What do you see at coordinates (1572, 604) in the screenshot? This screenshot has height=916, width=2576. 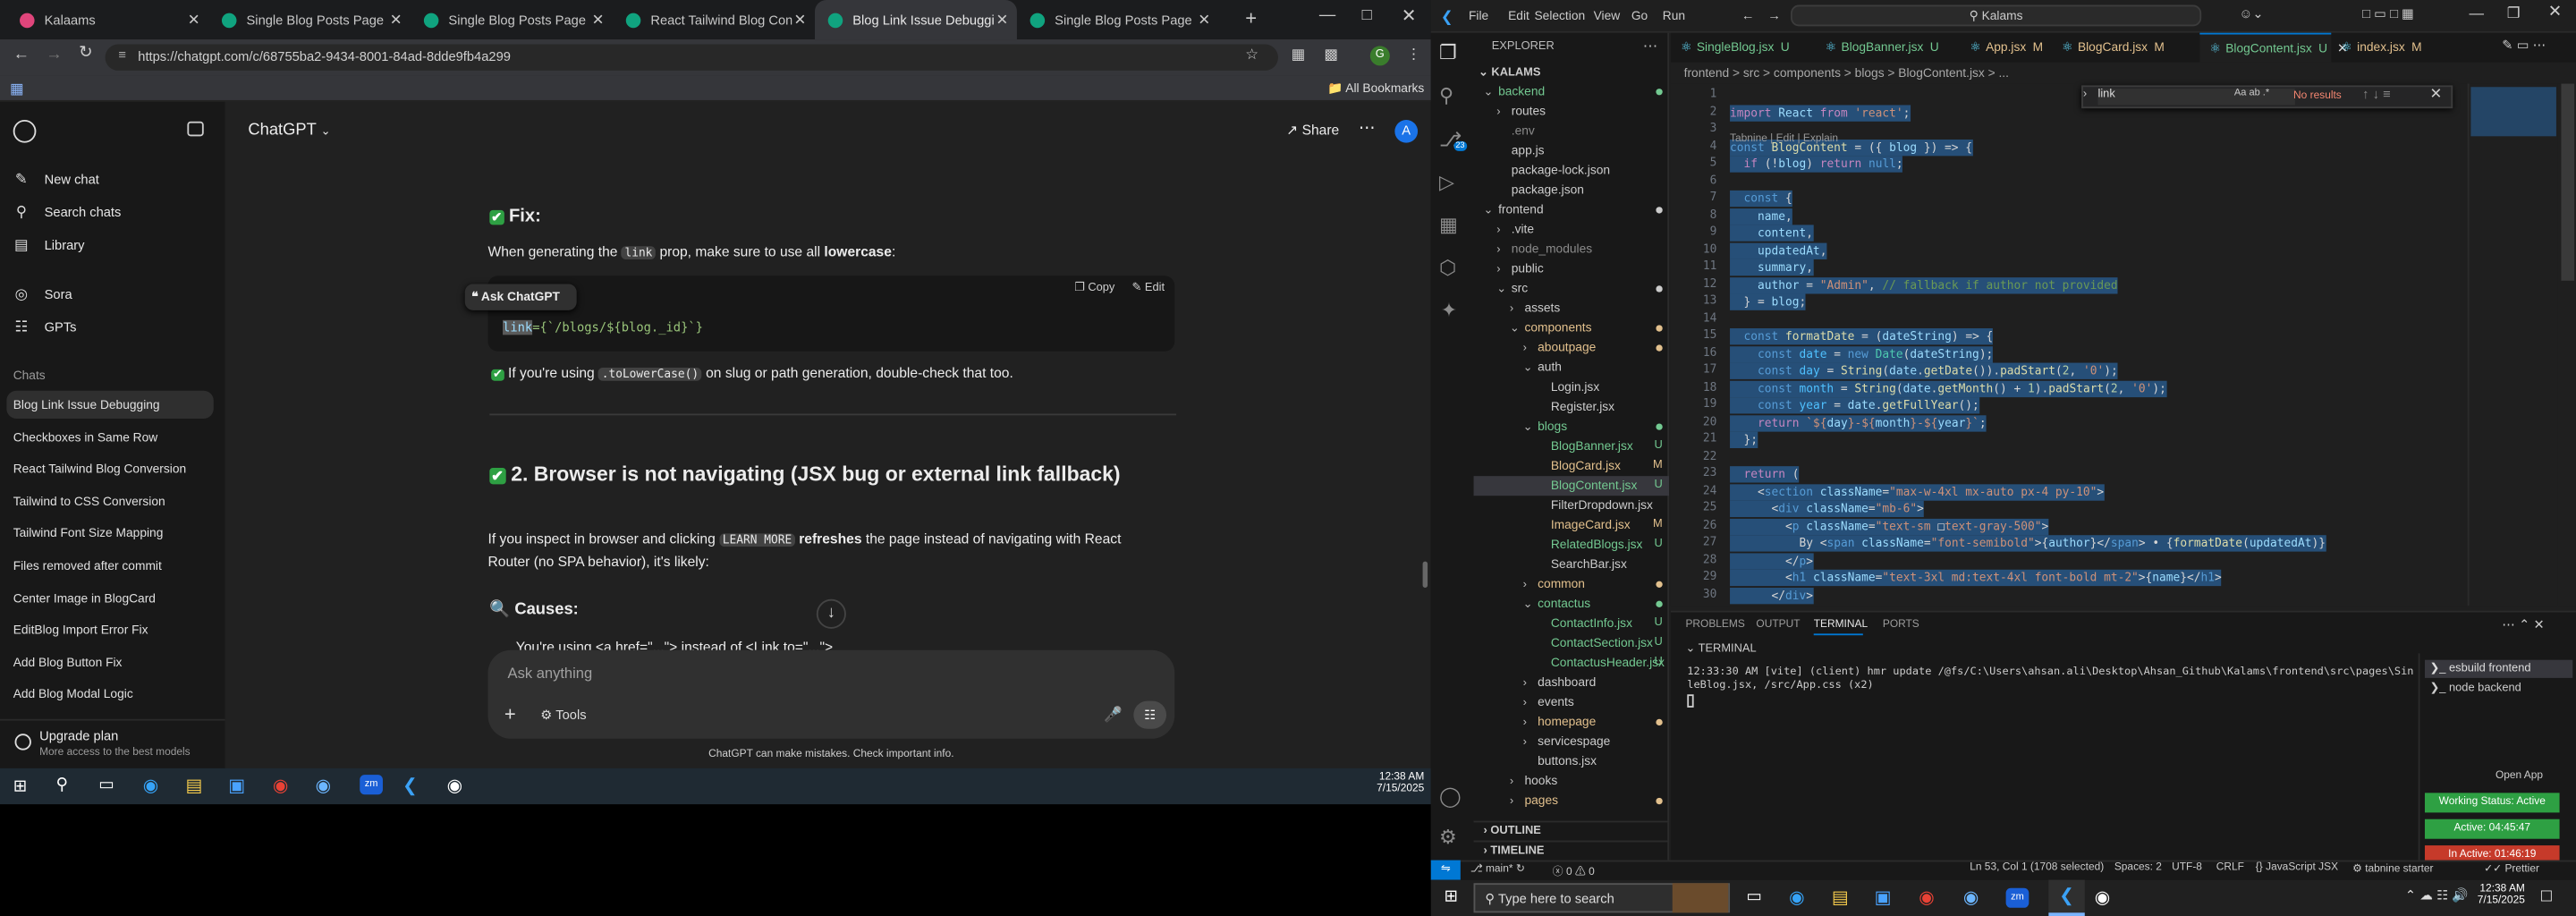 I see `tree-item: ⌄ contactus` at bounding box center [1572, 604].